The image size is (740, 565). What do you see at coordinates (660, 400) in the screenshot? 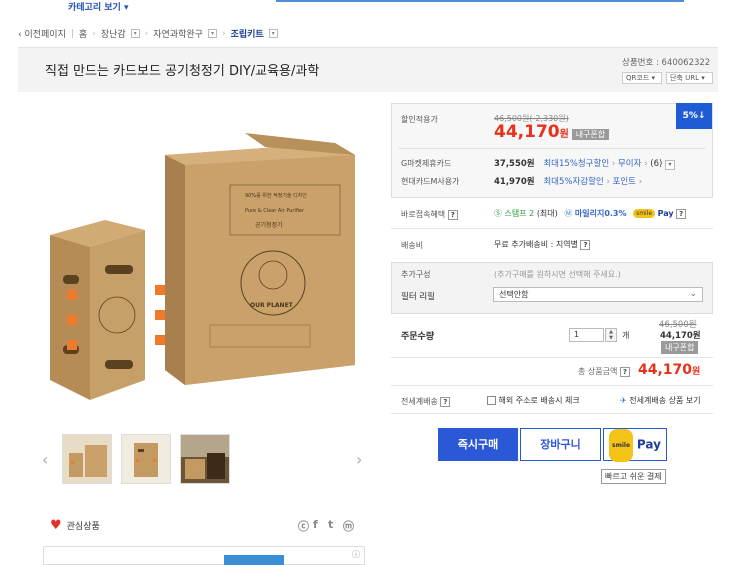
I see `global-shipping-link: ✈ 전세계배송 상품 보기` at bounding box center [660, 400].